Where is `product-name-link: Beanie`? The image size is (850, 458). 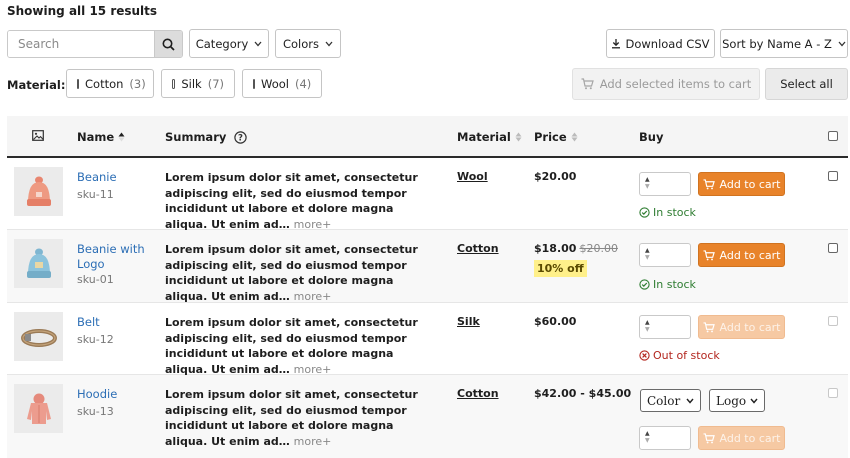 product-name-link: Beanie is located at coordinates (112, 177).